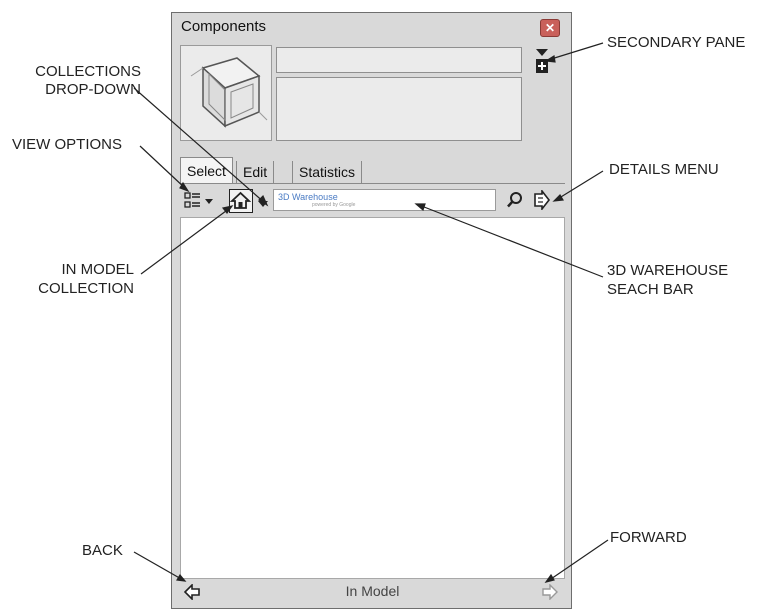 The width and height of the screenshot is (770, 611). What do you see at coordinates (67, 144) in the screenshot?
I see `callout-view-options: VIEW OPTIONS` at bounding box center [67, 144].